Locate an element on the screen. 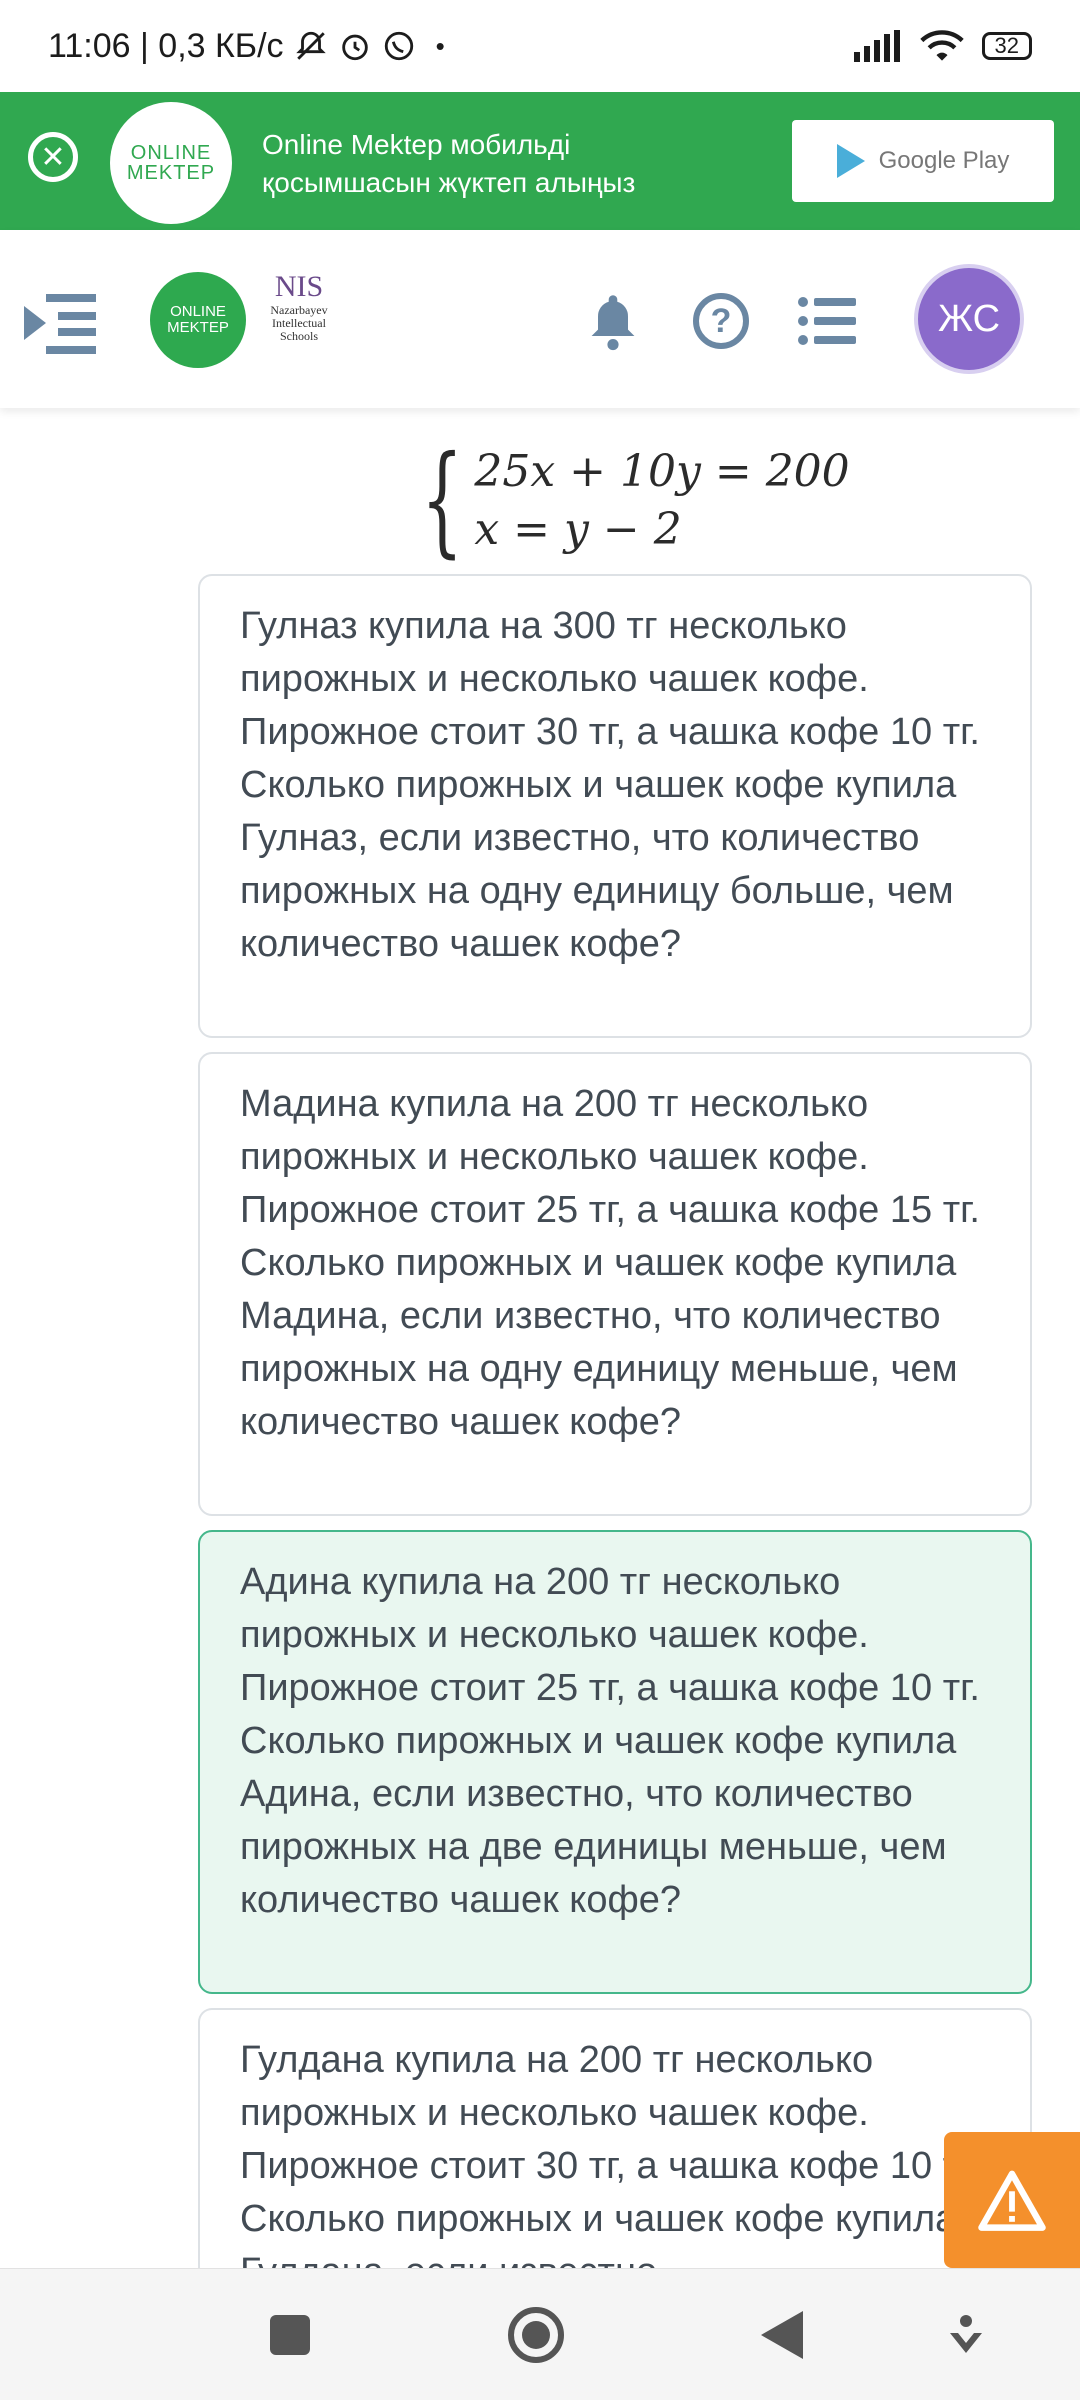  back-button is located at coordinates (782, 2335).